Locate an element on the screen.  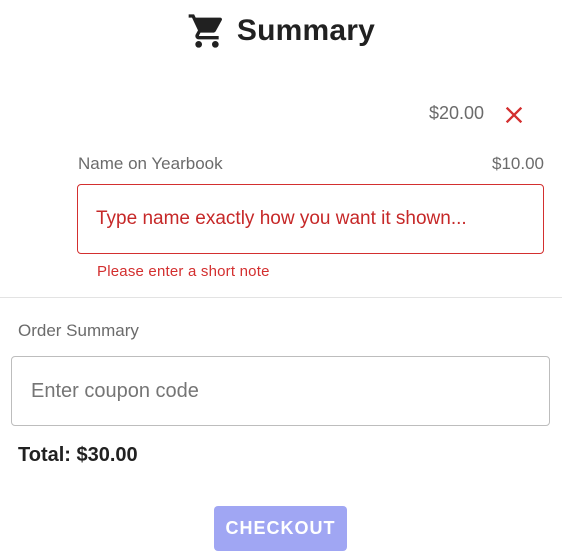
section-divider is located at coordinates (281, 297).